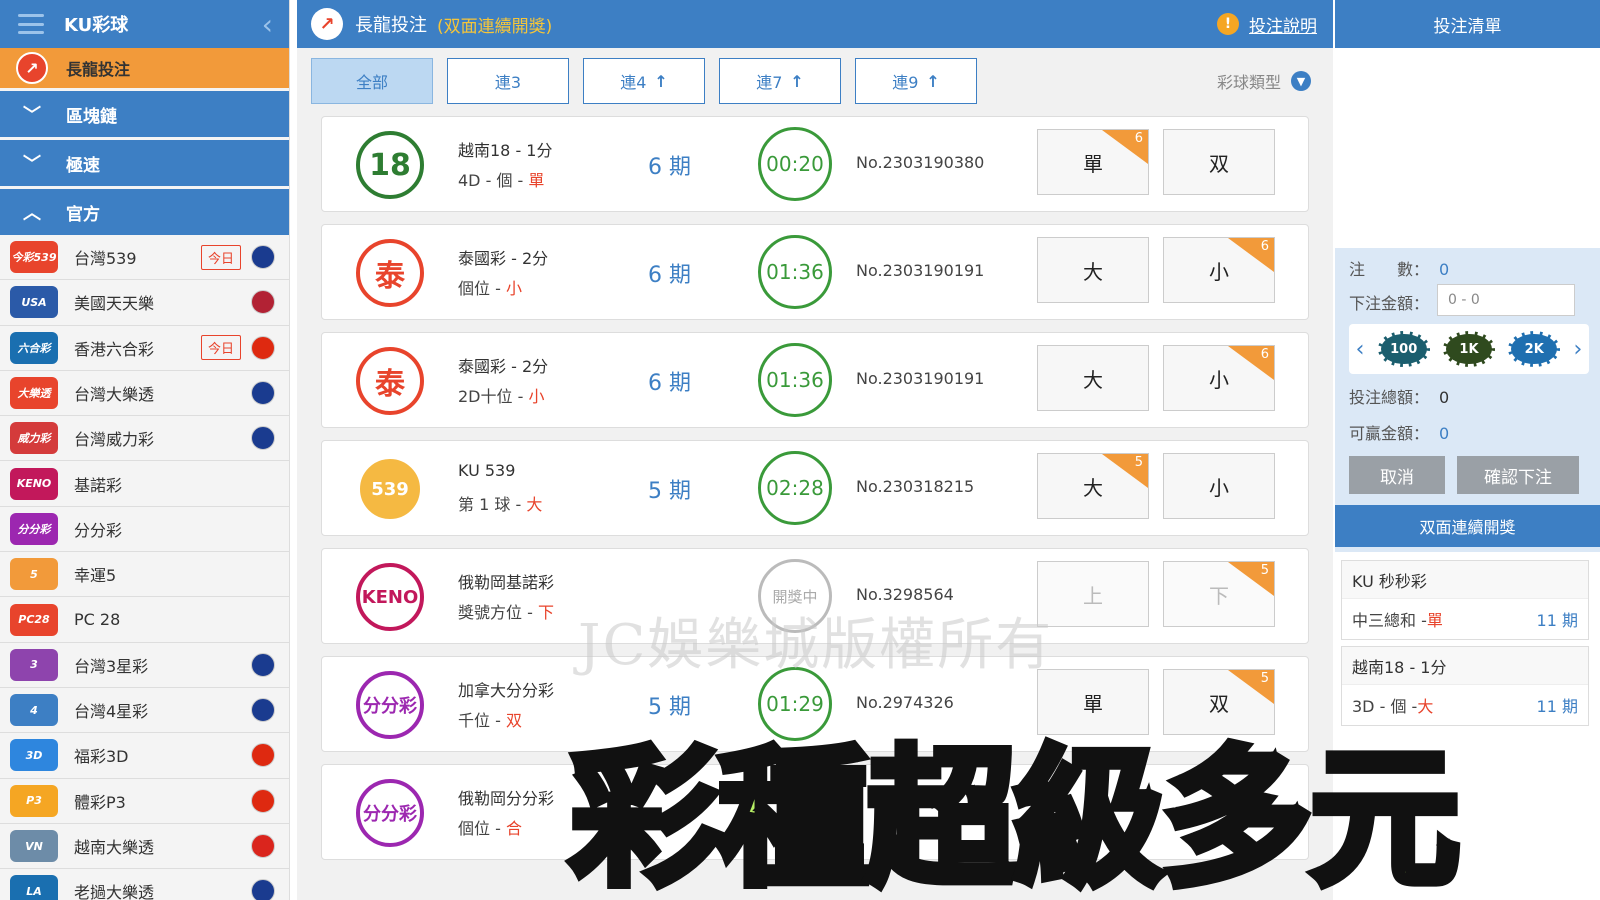 The height and width of the screenshot is (900, 1600). Describe the element at coordinates (114, 304) in the screenshot. I see `sidebar-item-label: 美國天天樂` at that location.